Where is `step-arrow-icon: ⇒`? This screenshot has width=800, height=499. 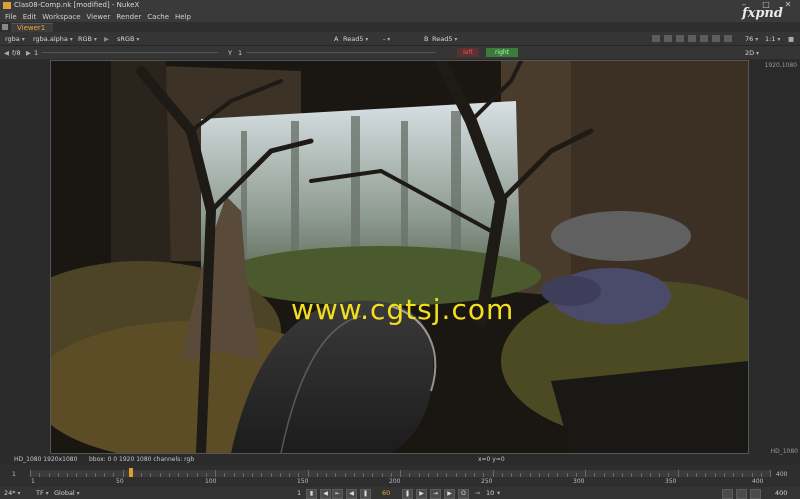
step-arrow-icon: ⇒ is located at coordinates (477, 493).